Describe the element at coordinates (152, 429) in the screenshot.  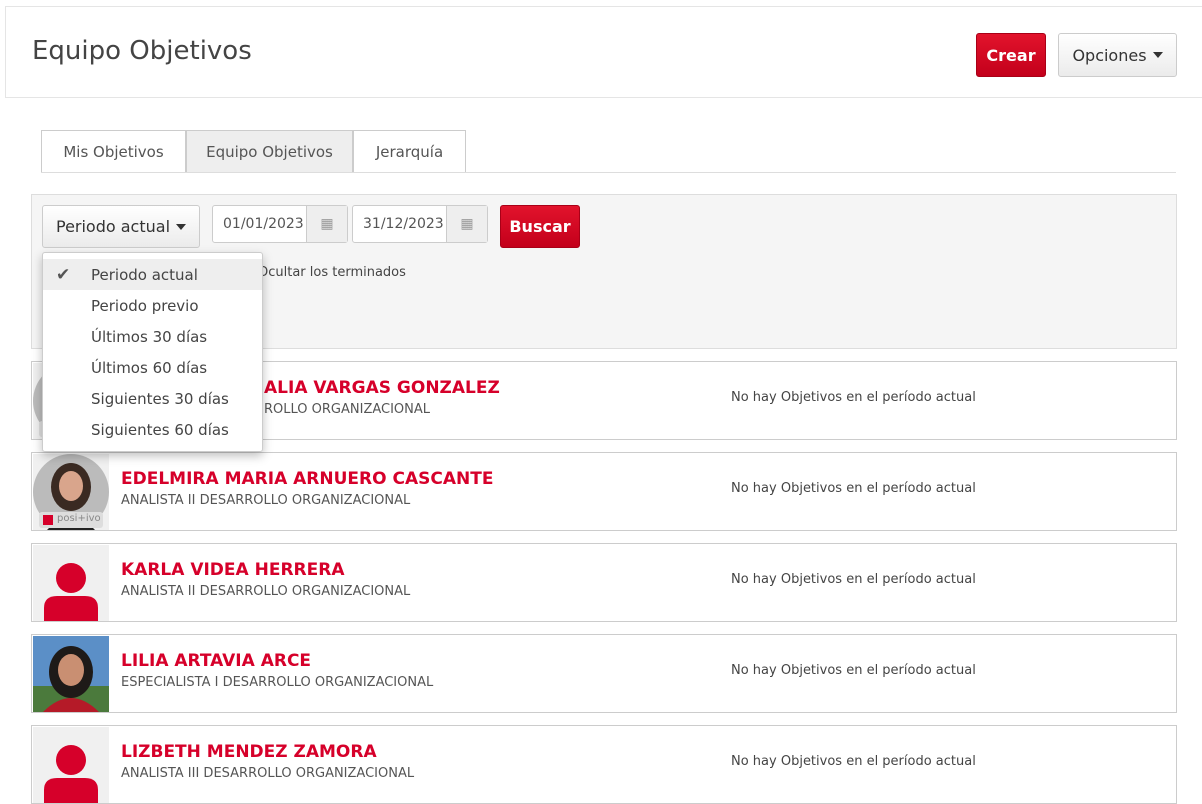
I see `period-option: Siguientes 60 días` at that location.